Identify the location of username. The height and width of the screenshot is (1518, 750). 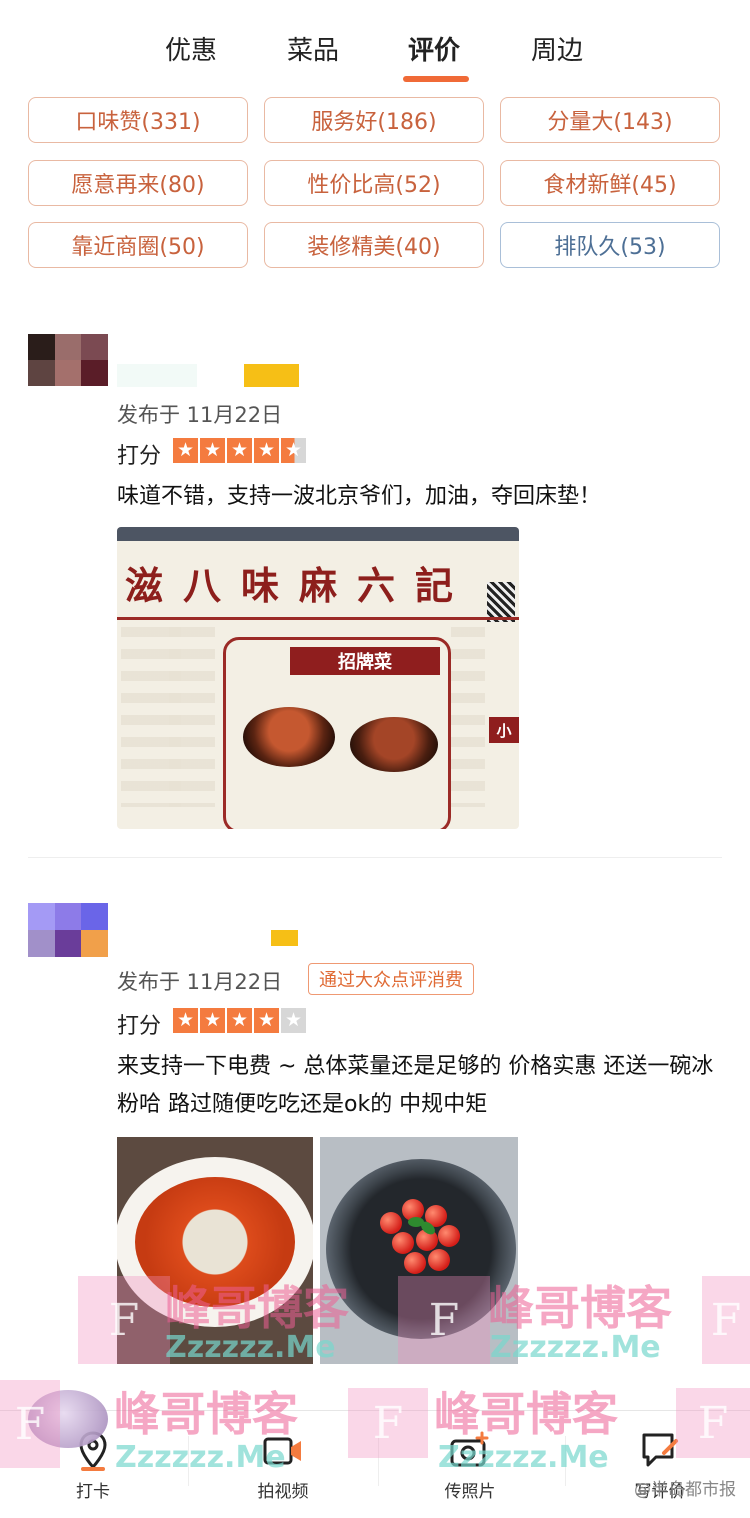
(157, 375).